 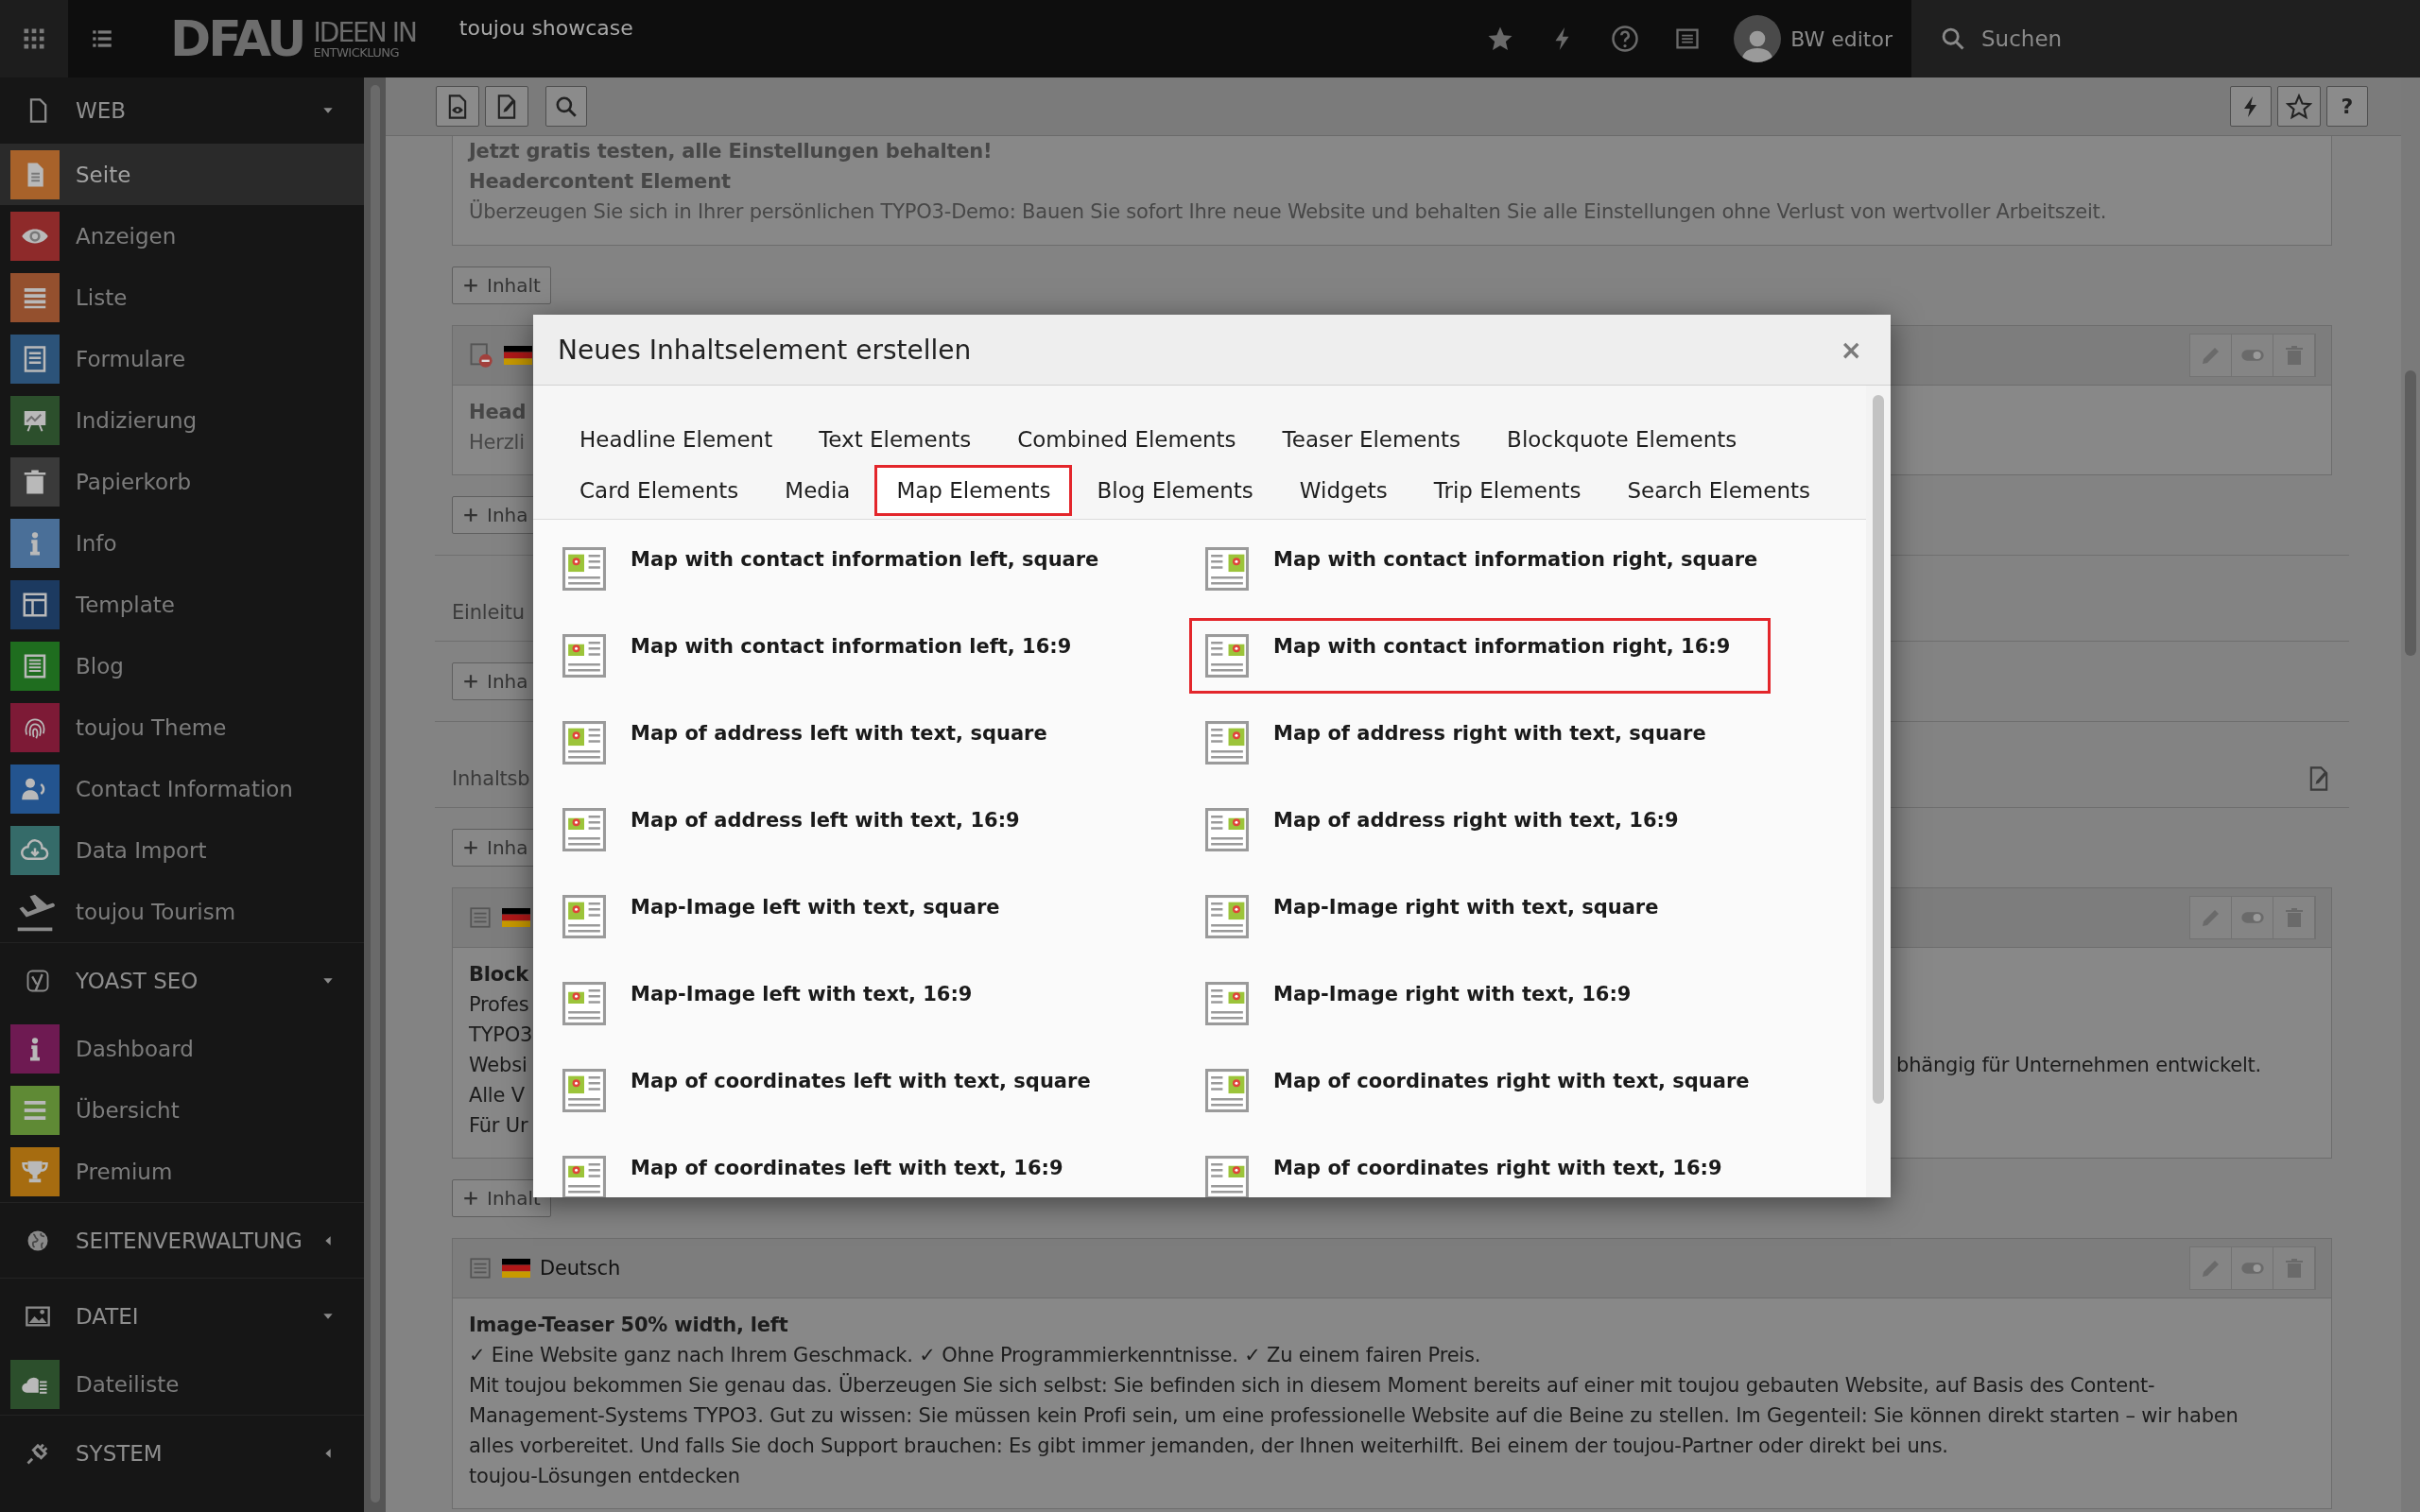 I want to click on logo-tagline: ENTWICKLUNG, so click(x=357, y=52).